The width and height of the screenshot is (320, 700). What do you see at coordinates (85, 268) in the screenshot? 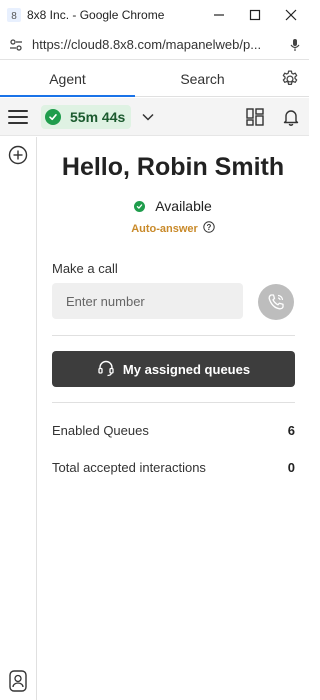
I see `make-call-label: Make a call` at bounding box center [85, 268].